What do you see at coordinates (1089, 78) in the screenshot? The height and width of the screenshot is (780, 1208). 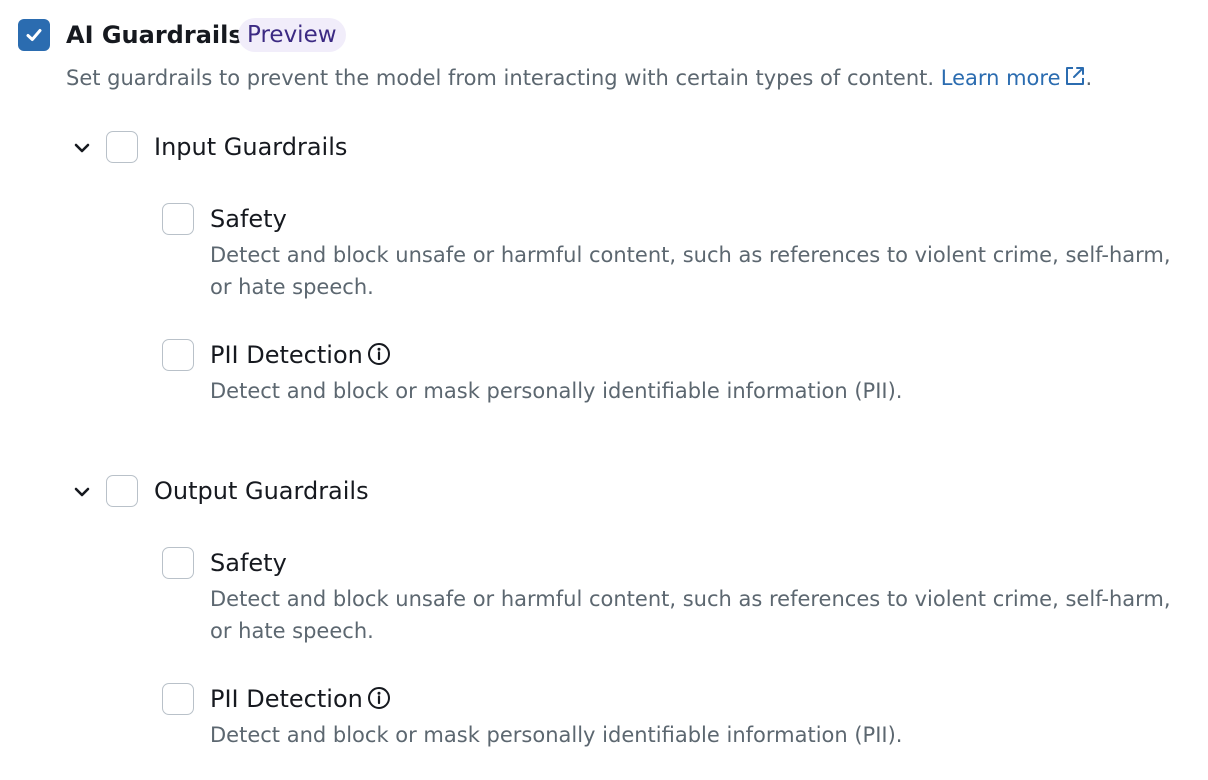 I see `trailing-period: .` at bounding box center [1089, 78].